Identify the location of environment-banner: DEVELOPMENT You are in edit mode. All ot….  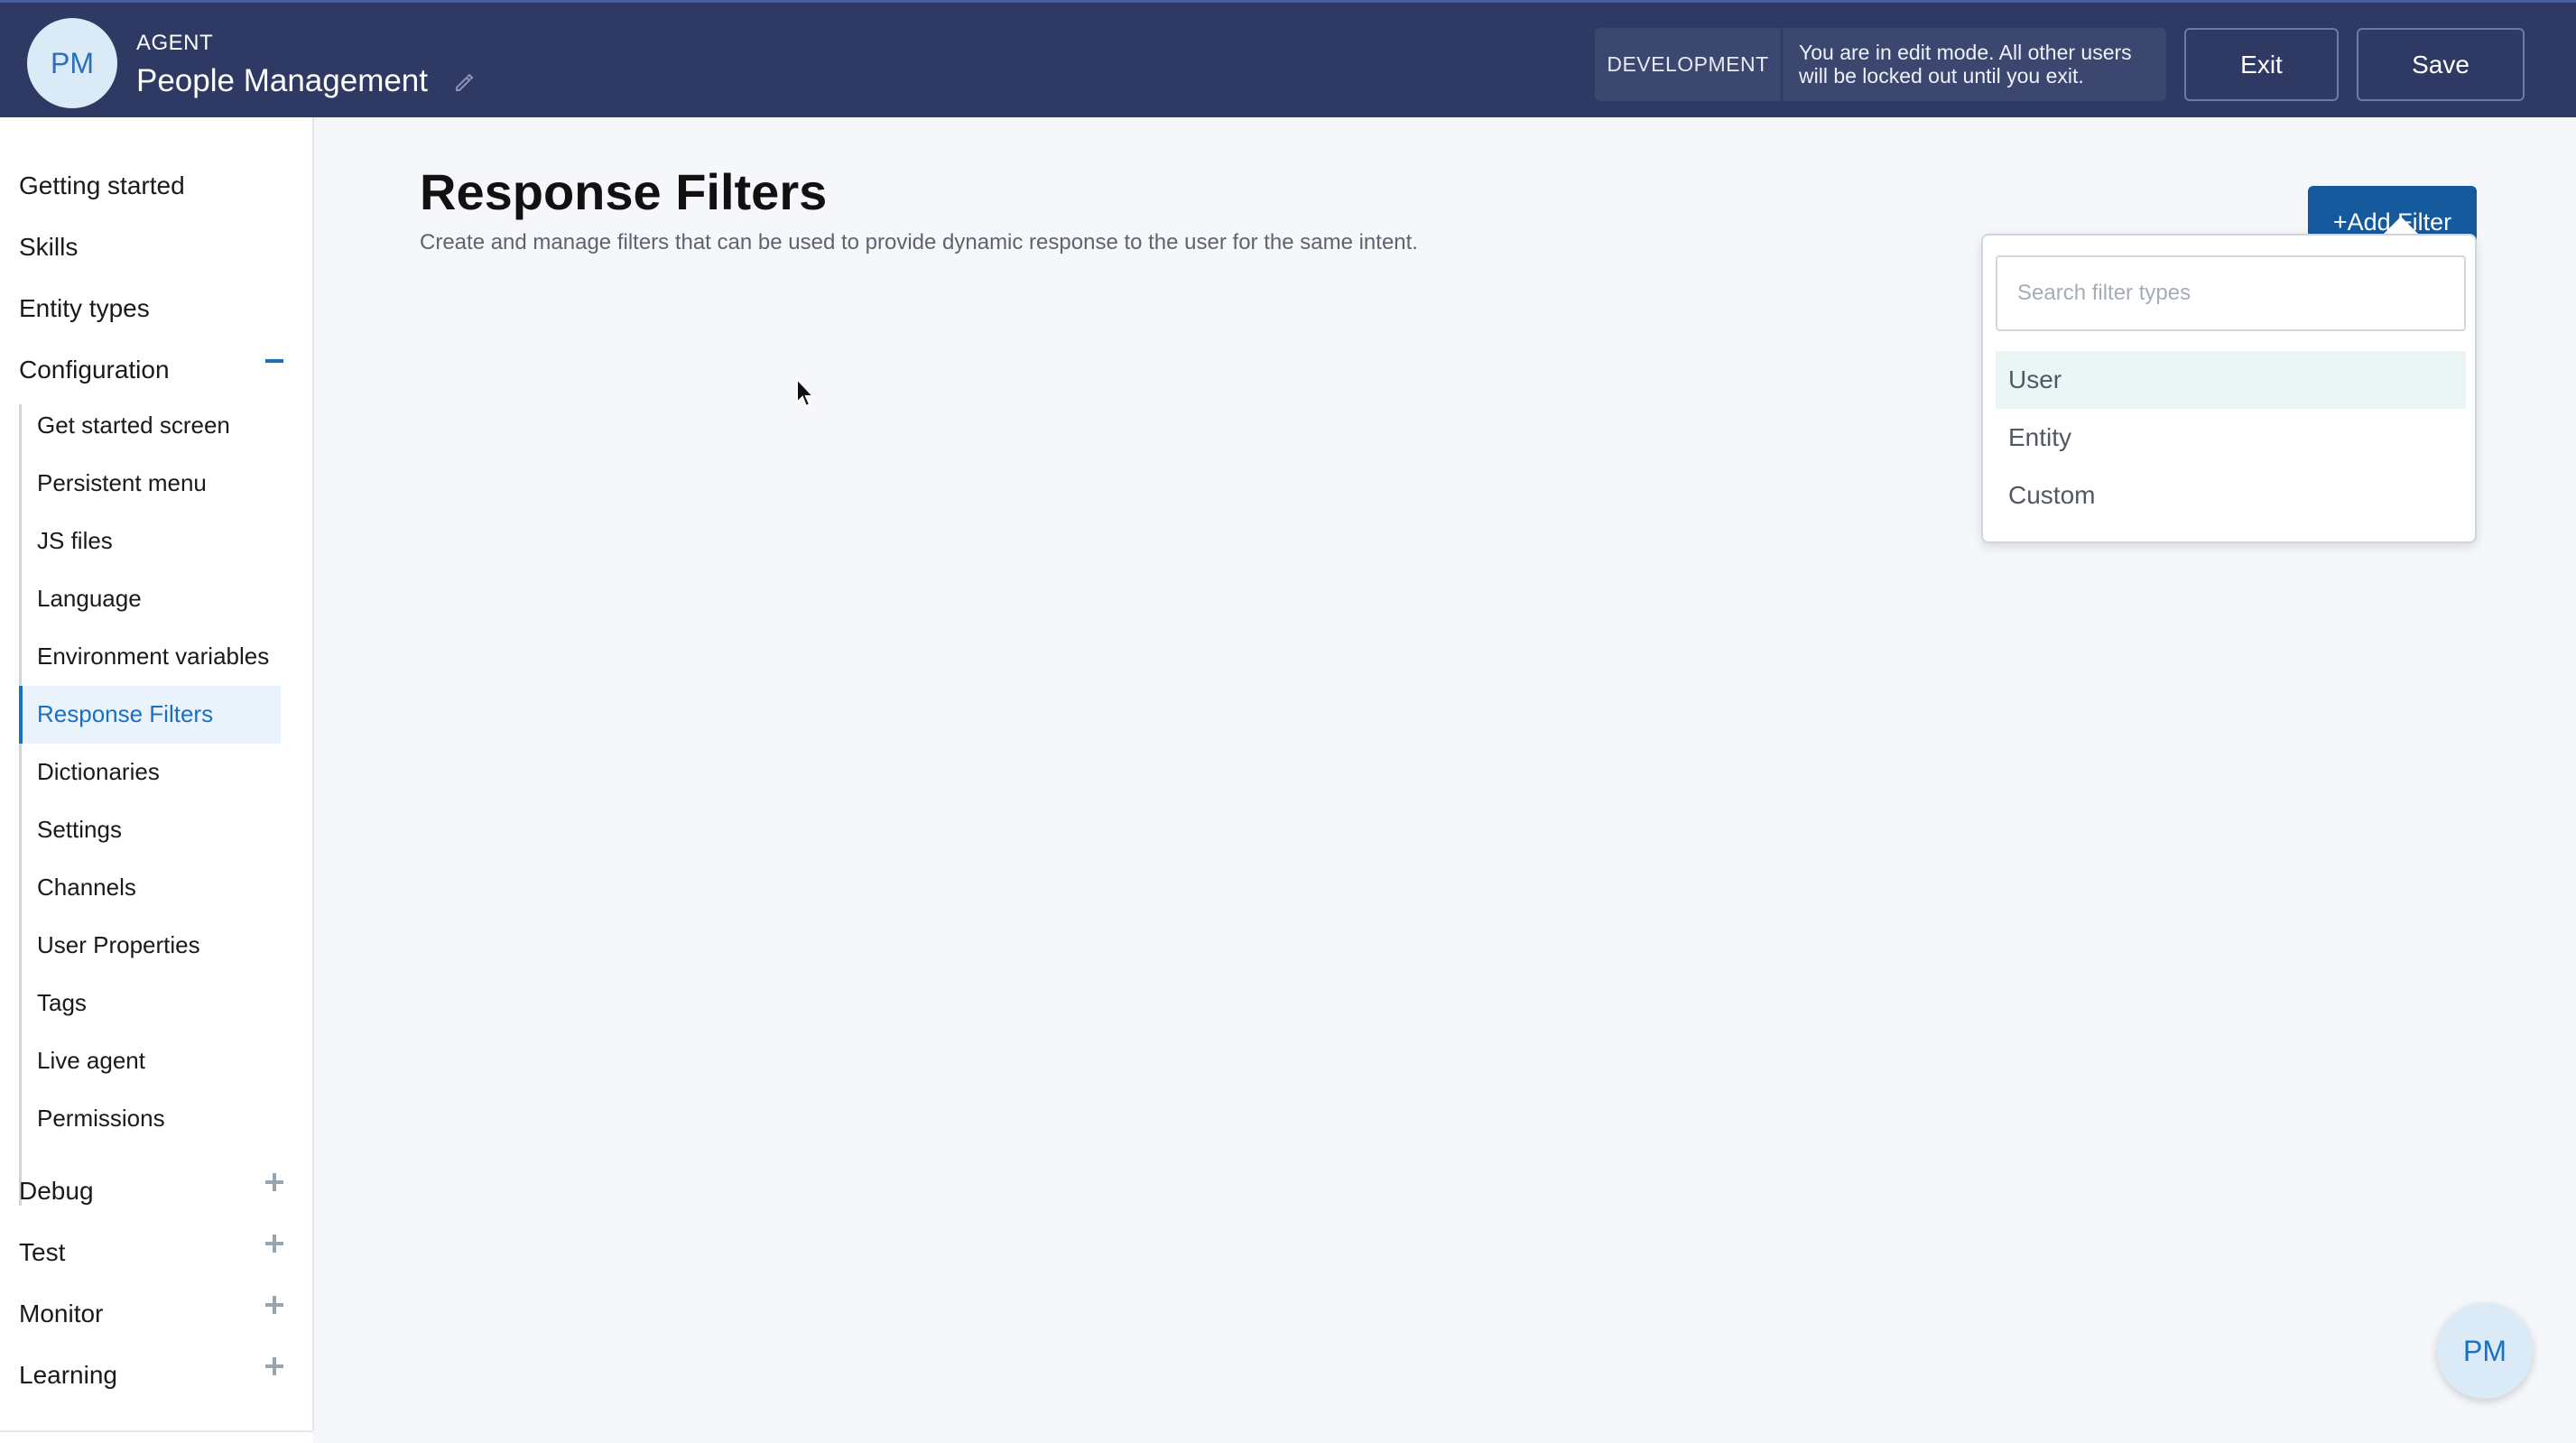
(1880, 64).